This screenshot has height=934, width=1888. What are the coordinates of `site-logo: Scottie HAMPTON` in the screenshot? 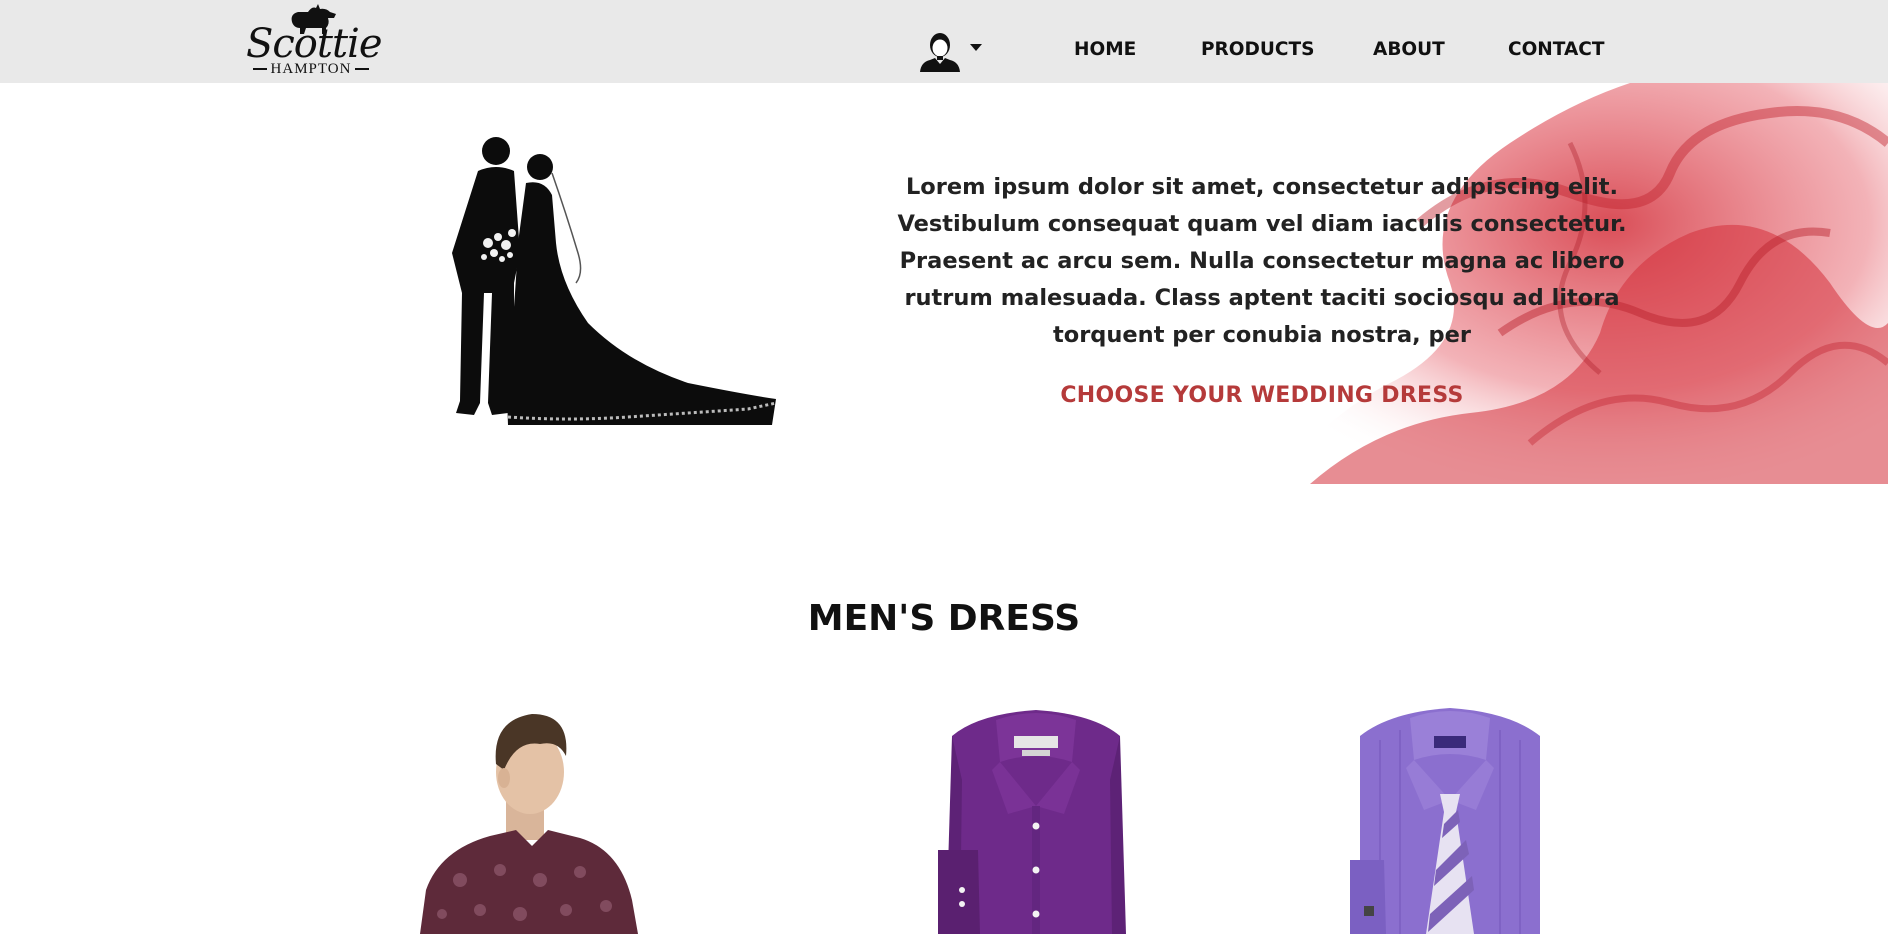 It's located at (314, 40).